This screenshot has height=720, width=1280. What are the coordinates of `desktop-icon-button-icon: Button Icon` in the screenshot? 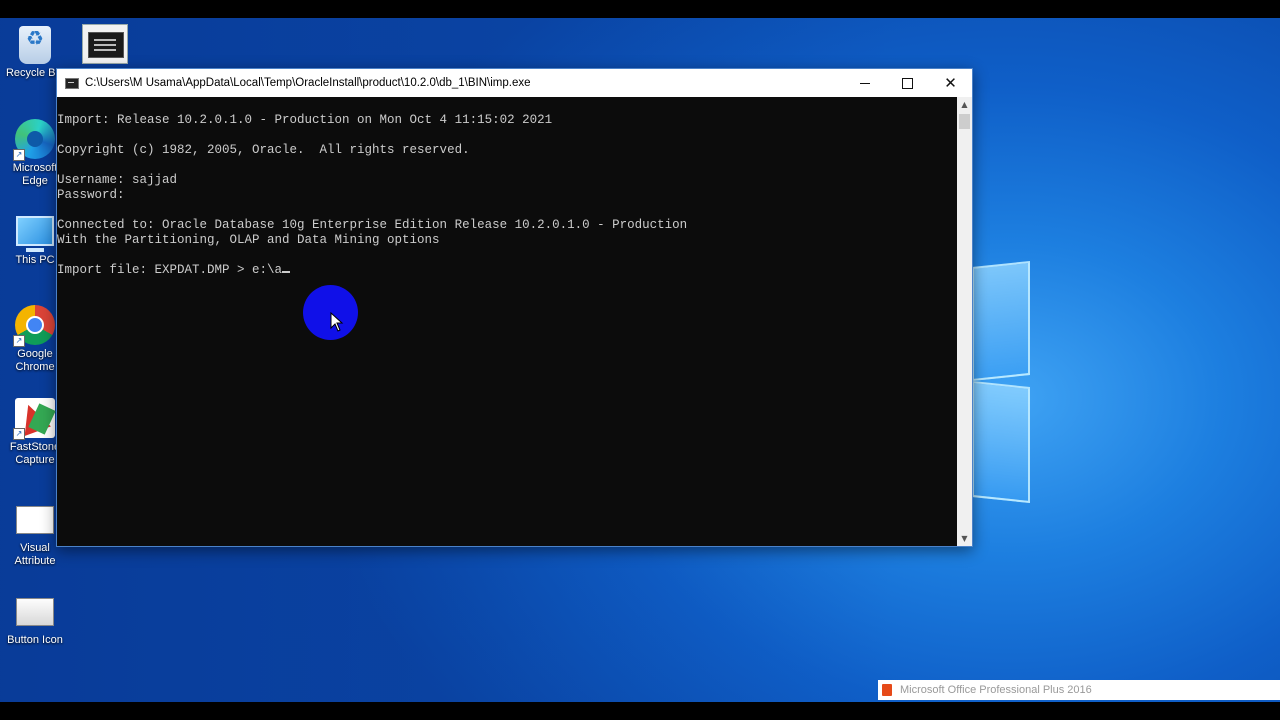 It's located at (35, 619).